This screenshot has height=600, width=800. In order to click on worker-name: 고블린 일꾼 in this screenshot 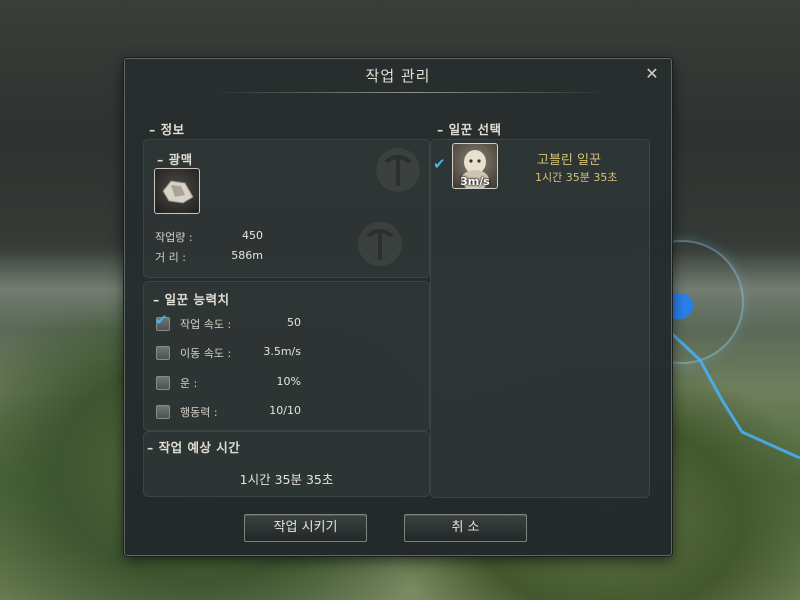, I will do `click(569, 160)`.